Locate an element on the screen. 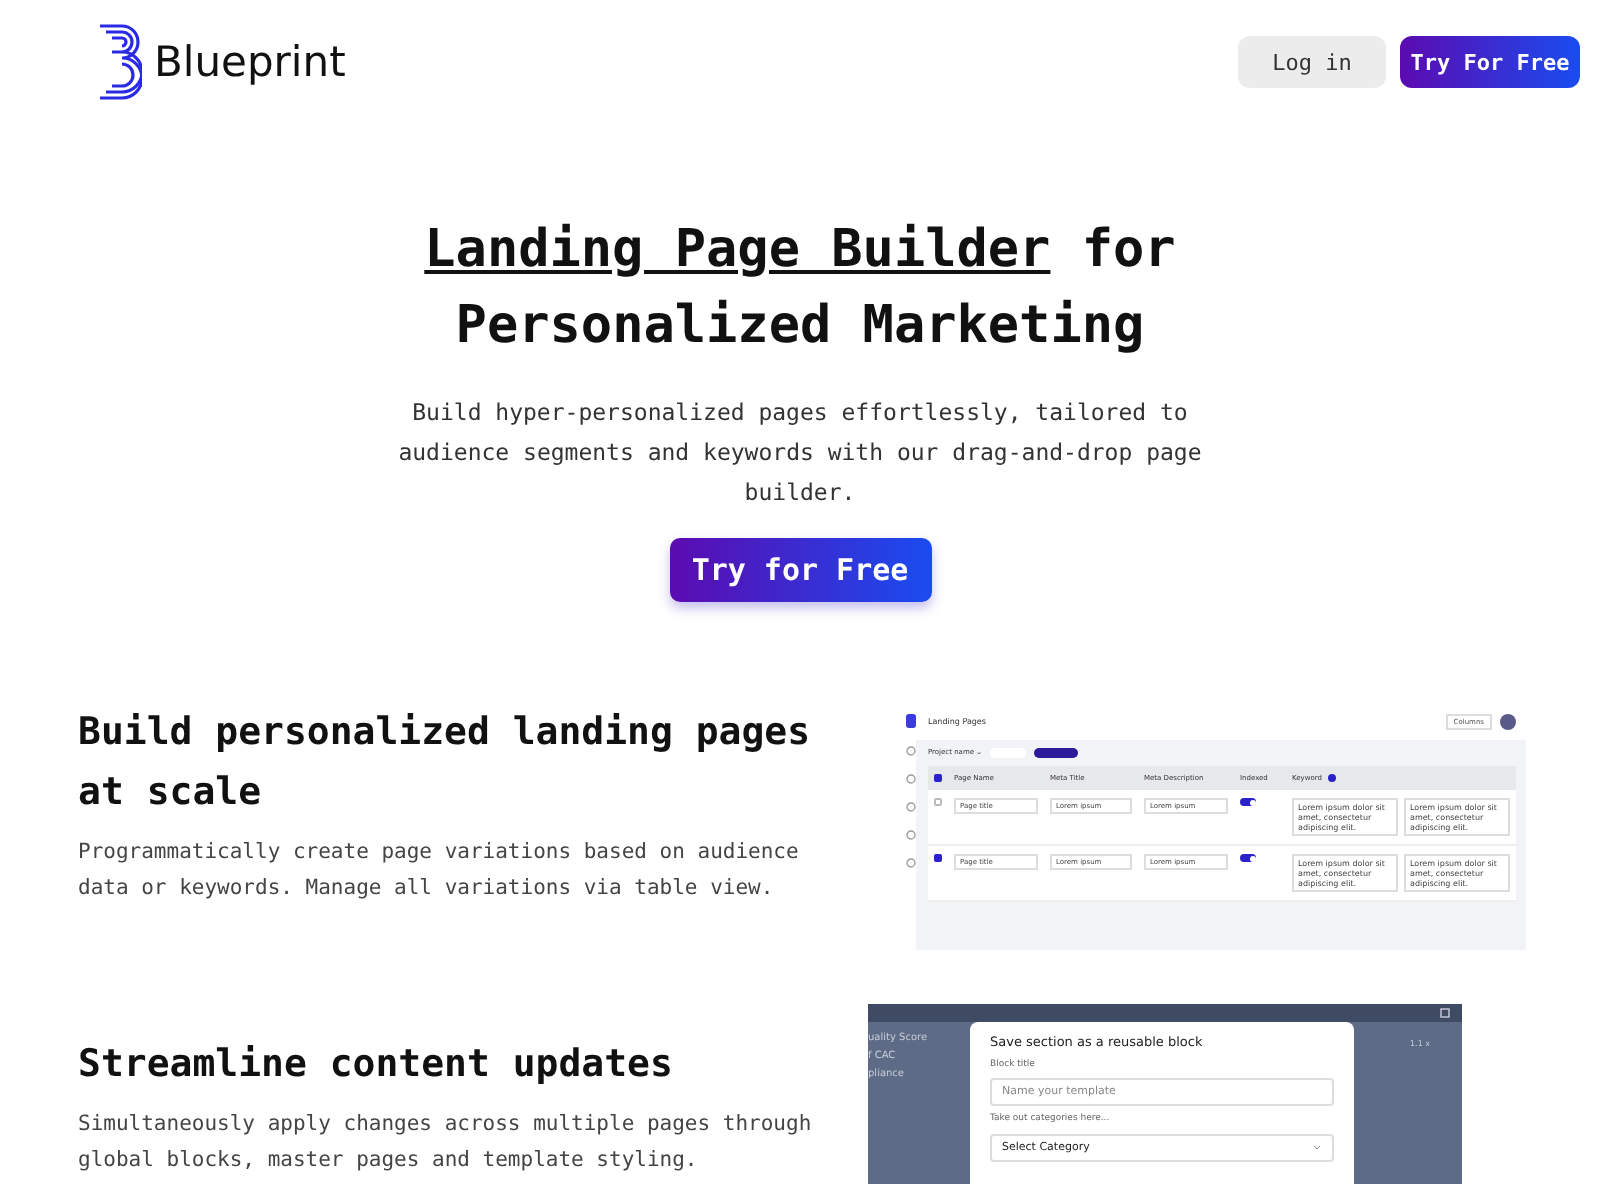 This screenshot has height=1200, width=1600. login-button: Log in is located at coordinates (1312, 62).